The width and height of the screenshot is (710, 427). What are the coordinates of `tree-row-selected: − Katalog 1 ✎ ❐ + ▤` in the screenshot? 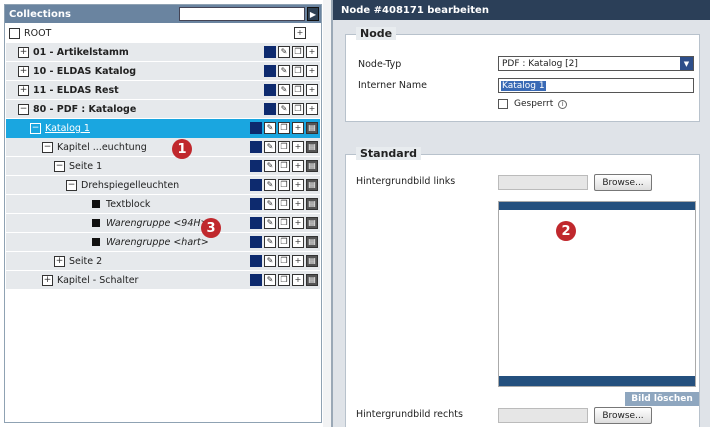 It's located at (163, 128).